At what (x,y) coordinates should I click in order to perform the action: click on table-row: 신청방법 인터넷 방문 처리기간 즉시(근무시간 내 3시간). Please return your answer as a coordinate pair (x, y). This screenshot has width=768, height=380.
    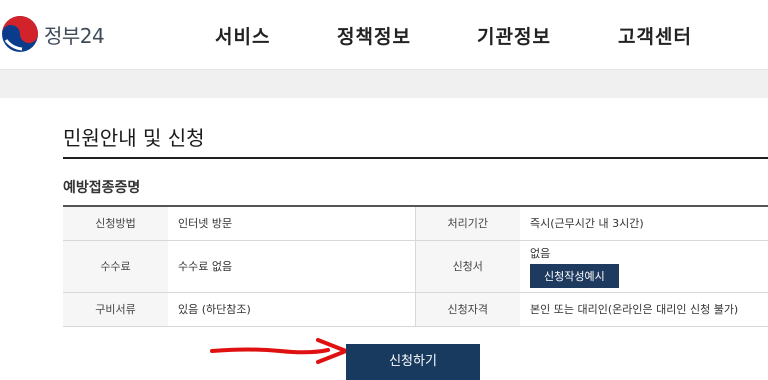
    Looking at the image, I should click on (415, 223).